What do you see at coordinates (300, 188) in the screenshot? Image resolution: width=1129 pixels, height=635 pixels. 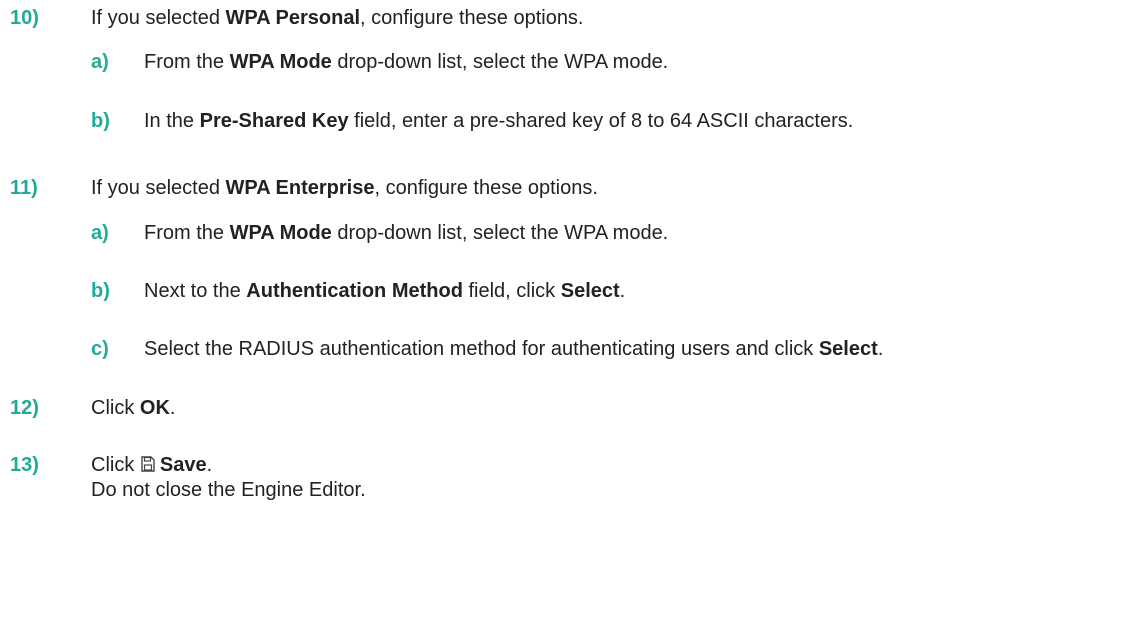 I see `ui-term: WPA Enterprise` at bounding box center [300, 188].